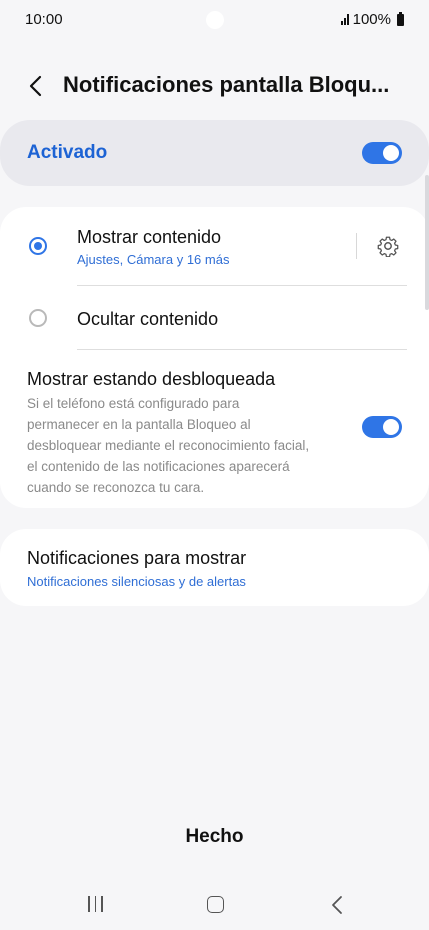  Describe the element at coordinates (344, 19) in the screenshot. I see `signal-icon` at that location.